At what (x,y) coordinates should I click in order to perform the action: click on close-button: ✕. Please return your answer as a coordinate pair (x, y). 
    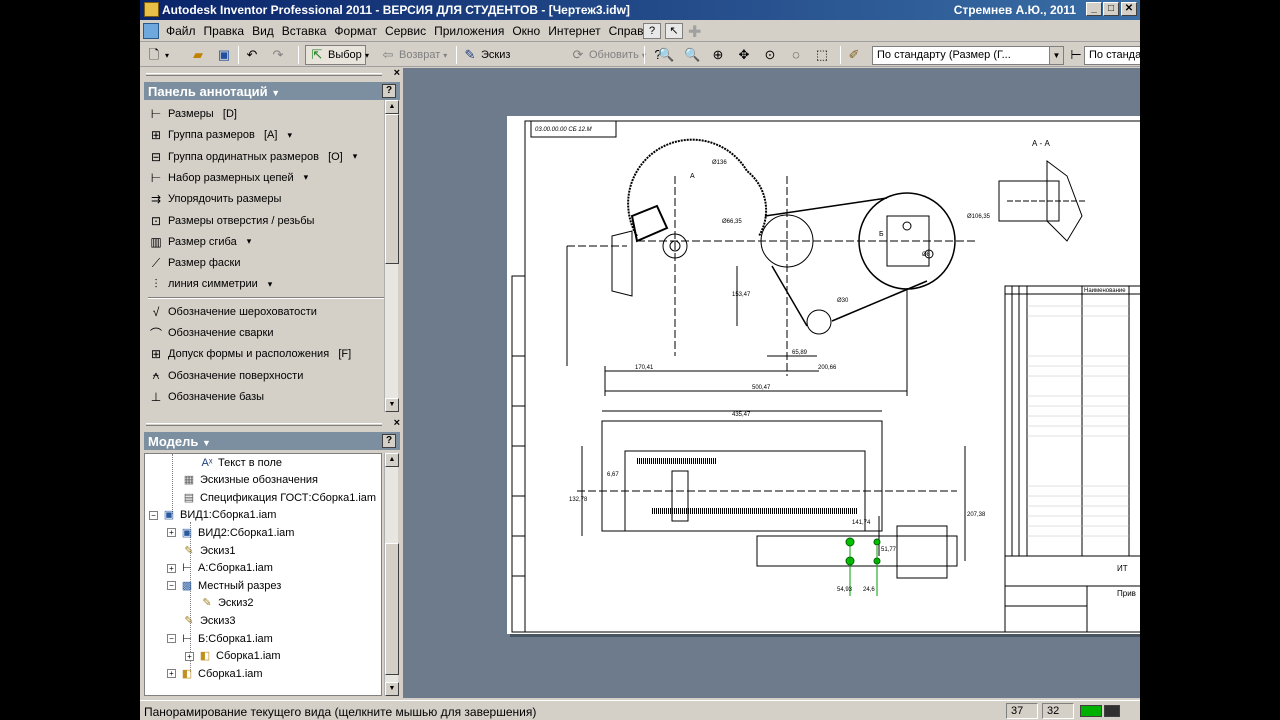
    Looking at the image, I should click on (1129, 9).